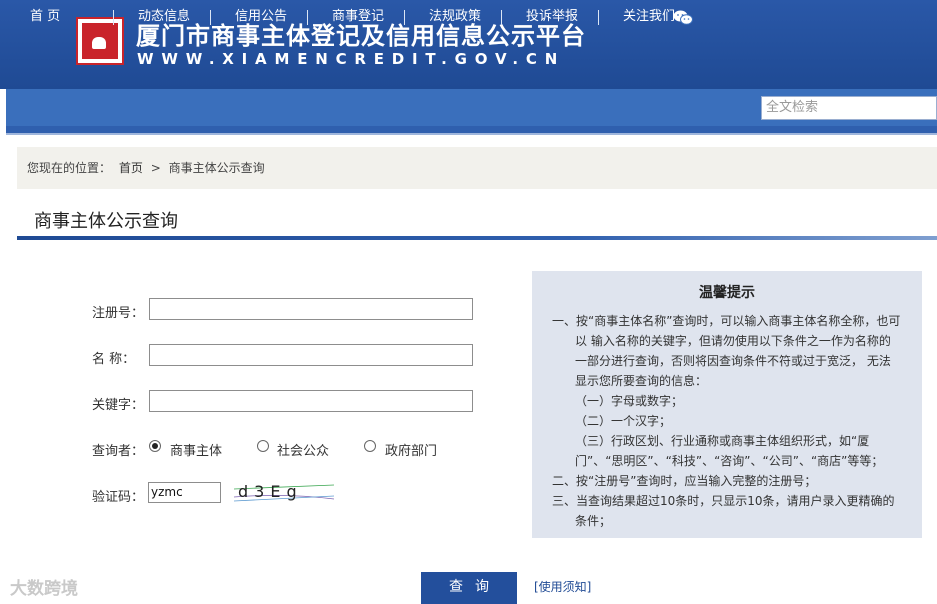 The height and width of the screenshot is (604, 937). I want to click on tip-line: 二、按“注册号”查询时，应当输入完整的注册号；, so click(684, 481).